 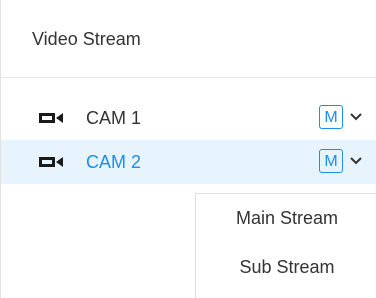 I want to click on camera-label: CAM 2, so click(x=114, y=162).